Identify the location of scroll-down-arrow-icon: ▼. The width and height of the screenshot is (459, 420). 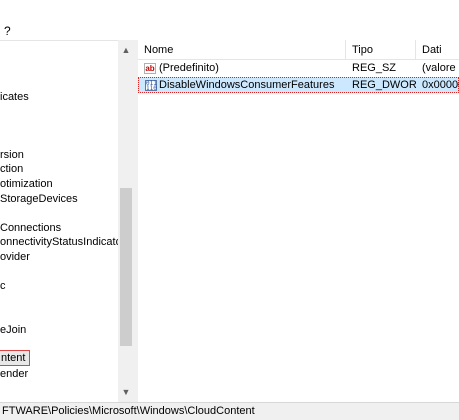
(126, 392).